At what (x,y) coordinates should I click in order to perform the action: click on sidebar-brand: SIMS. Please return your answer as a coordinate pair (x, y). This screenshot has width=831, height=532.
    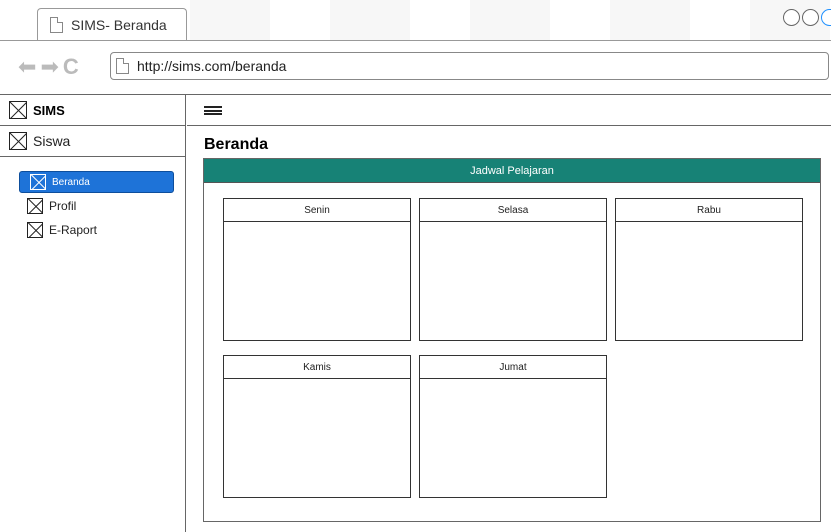
    Looking at the image, I should click on (92, 110).